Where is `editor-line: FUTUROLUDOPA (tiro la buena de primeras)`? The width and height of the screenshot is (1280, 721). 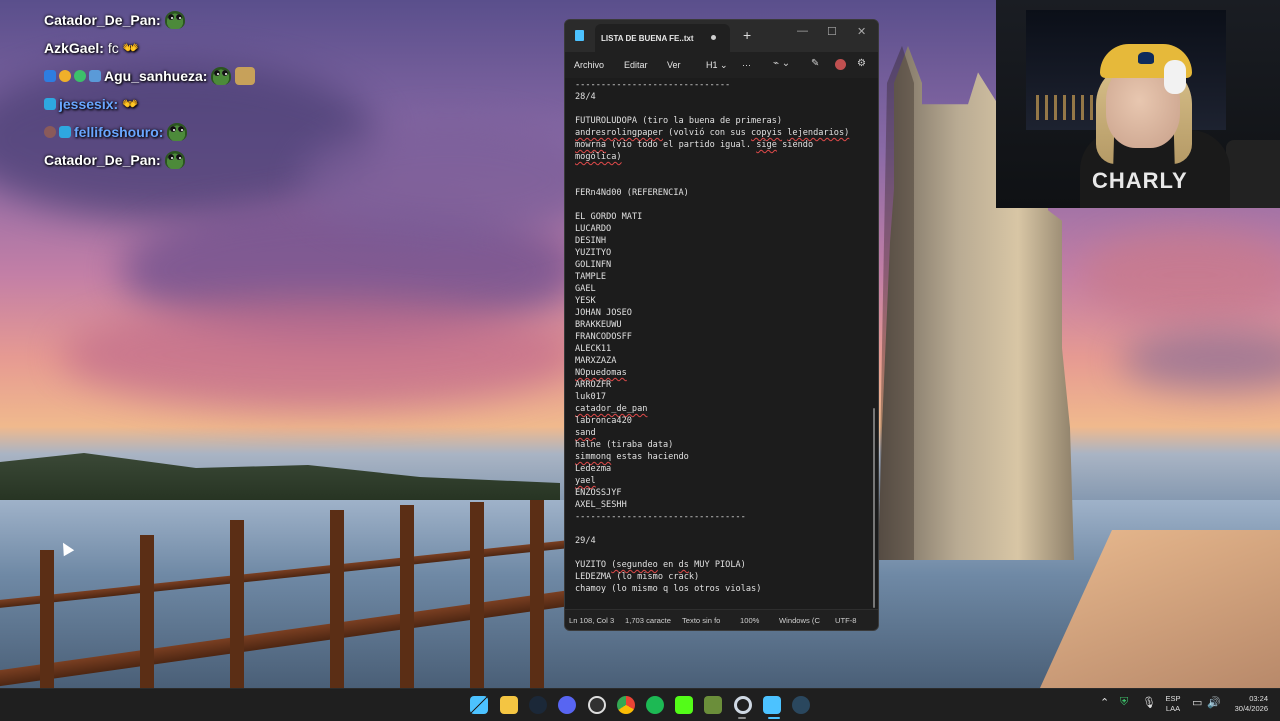 editor-line: FUTUROLUDOPA (tiro la buena de primeras) is located at coordinates (712, 121).